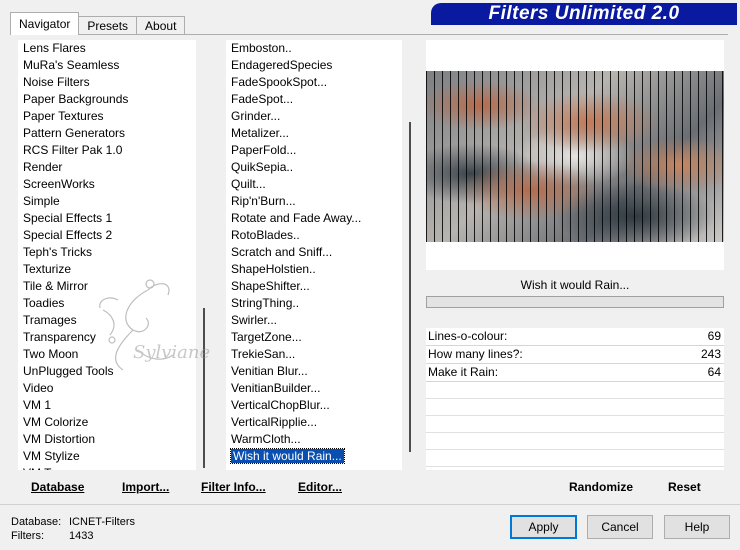 The height and width of the screenshot is (550, 740). I want to click on tab-divider, so click(369, 34).